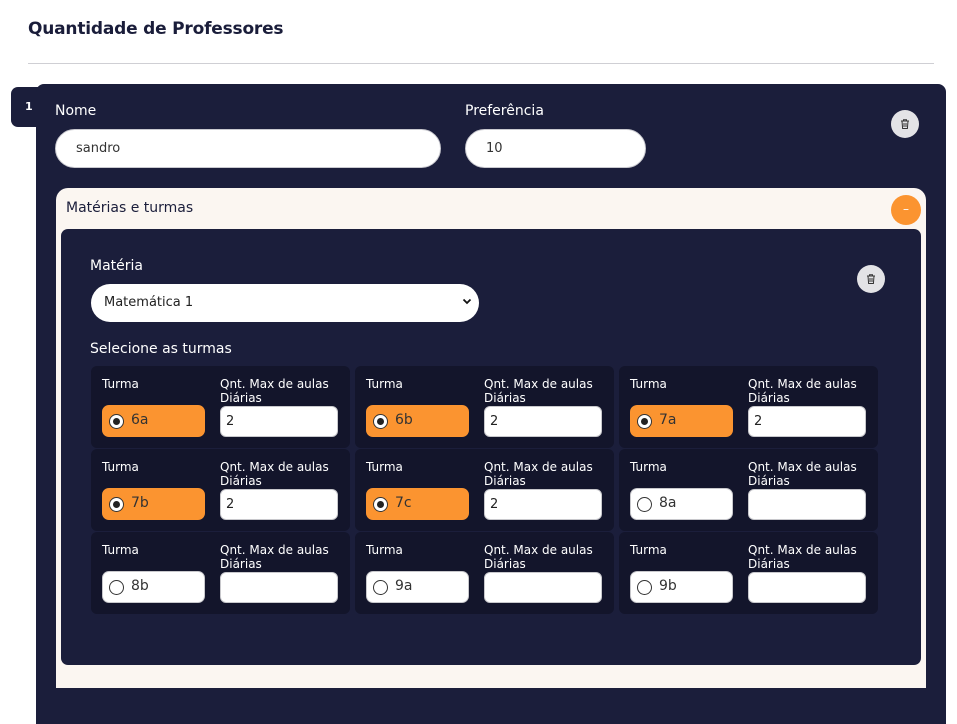 Image resolution: width=957 pixels, height=724 pixels. I want to click on class-cell: Turma Qnt. Max de aulas Diárias 9b, so click(748, 573).